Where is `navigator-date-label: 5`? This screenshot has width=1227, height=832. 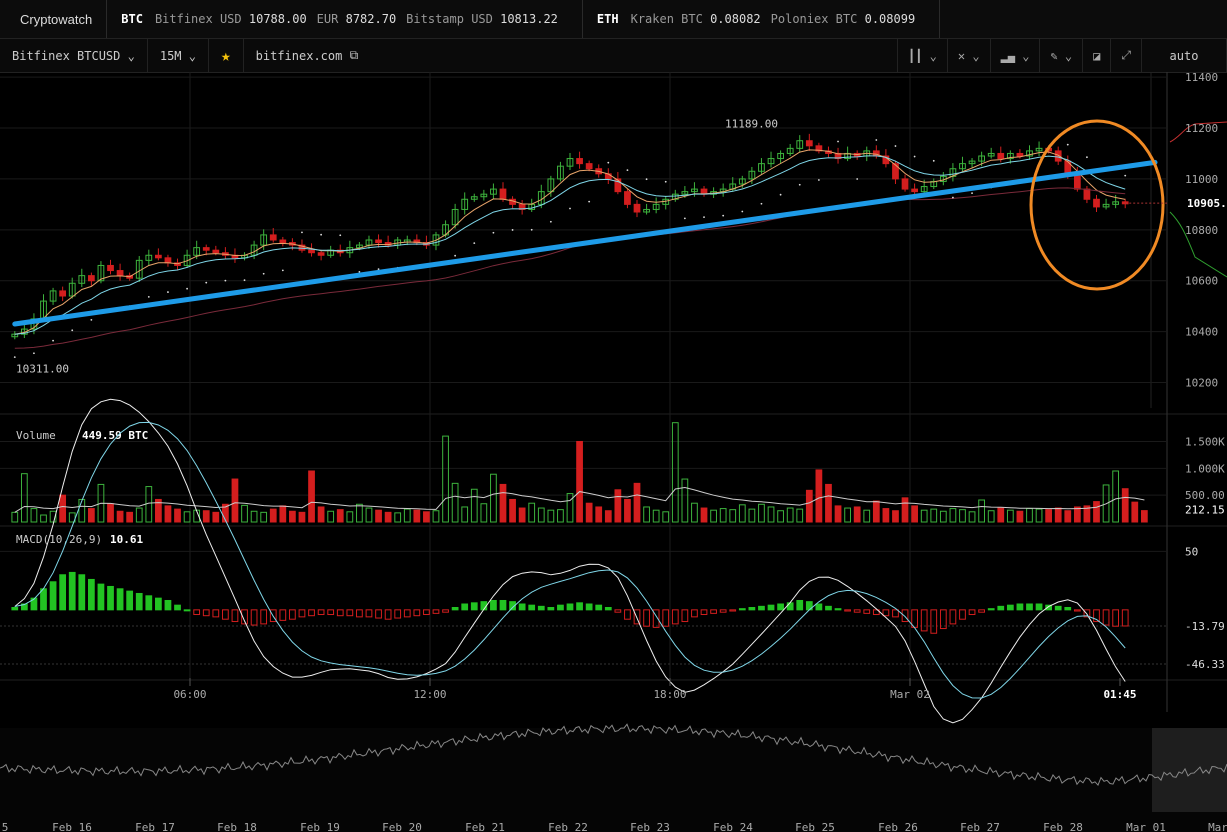 navigator-date-label: 5 is located at coordinates (5, 826).